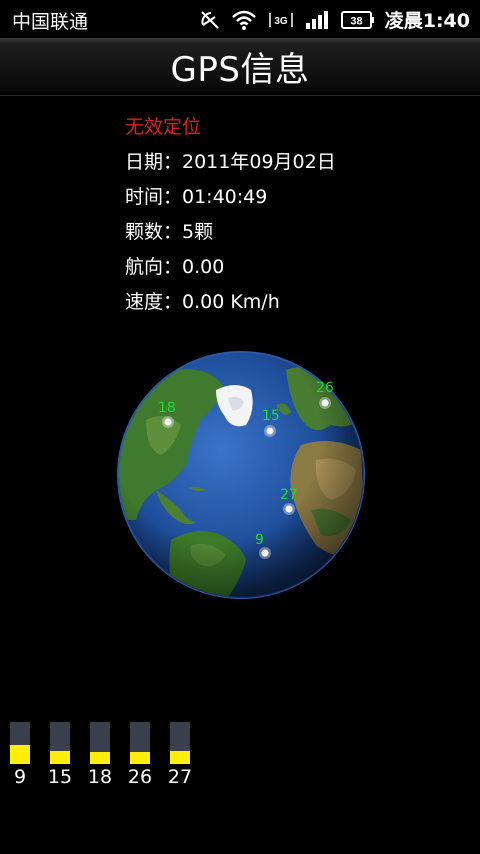 This screenshot has width=480, height=854. What do you see at coordinates (427, 21) in the screenshot?
I see `status-clock: 凌晨1:40` at bounding box center [427, 21].